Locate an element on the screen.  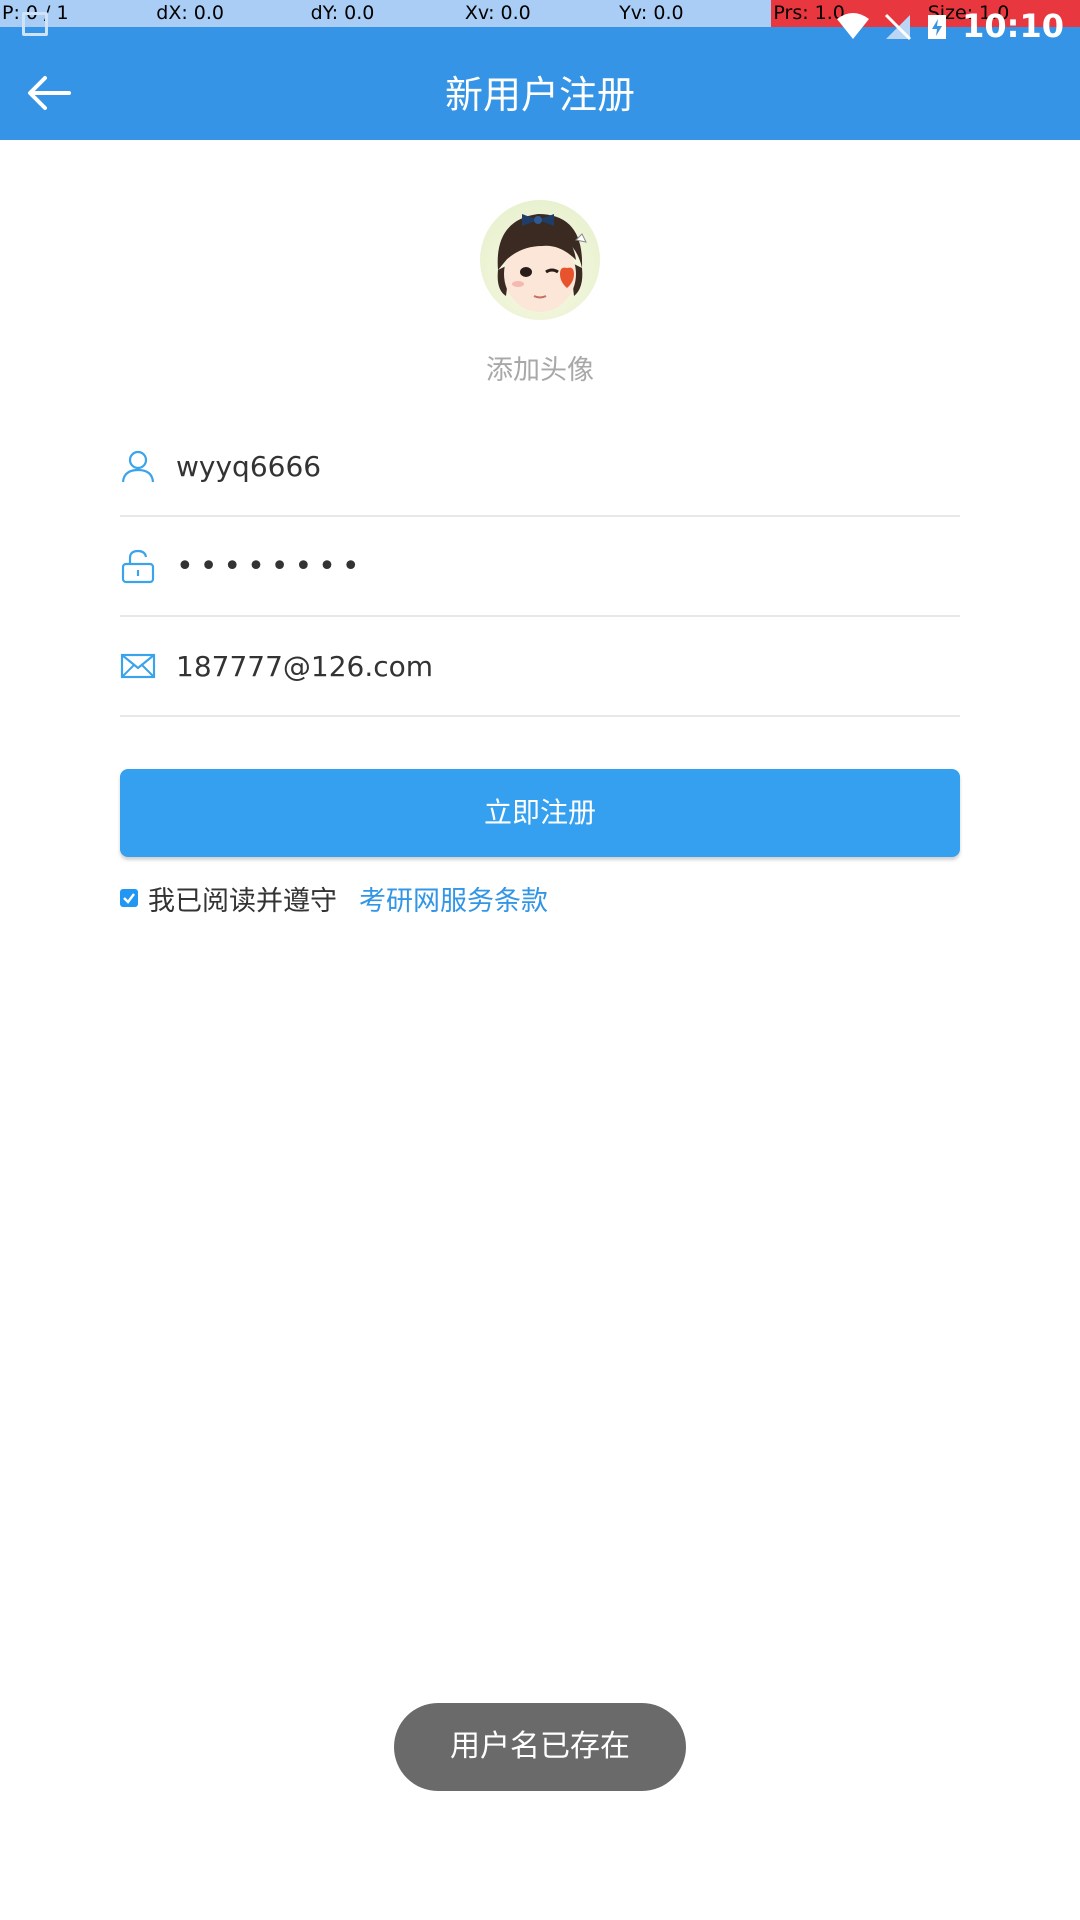
agreement-checkbox is located at coordinates (129, 898).